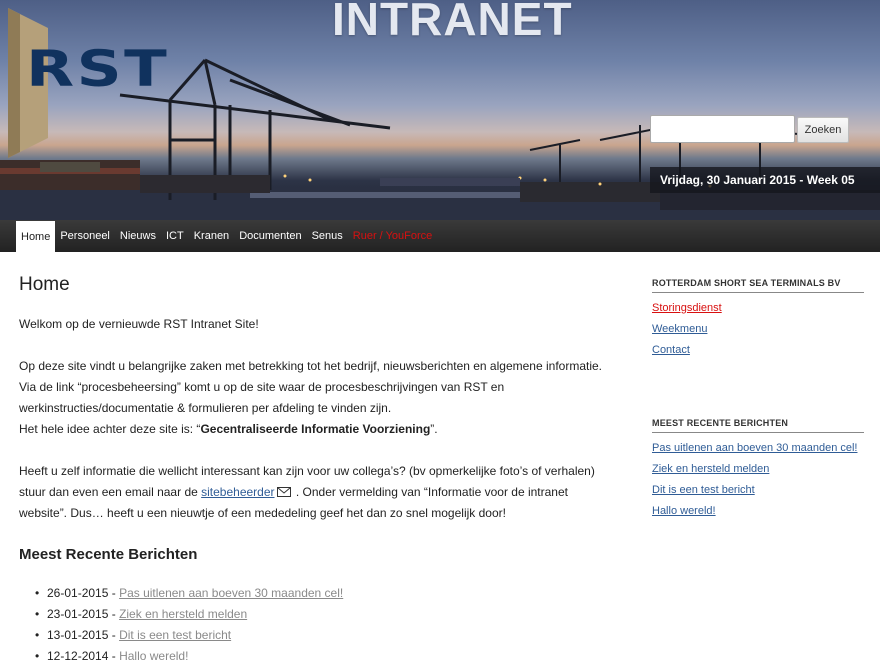  I want to click on list-item: Ziek en hersteld melden, so click(758, 469).